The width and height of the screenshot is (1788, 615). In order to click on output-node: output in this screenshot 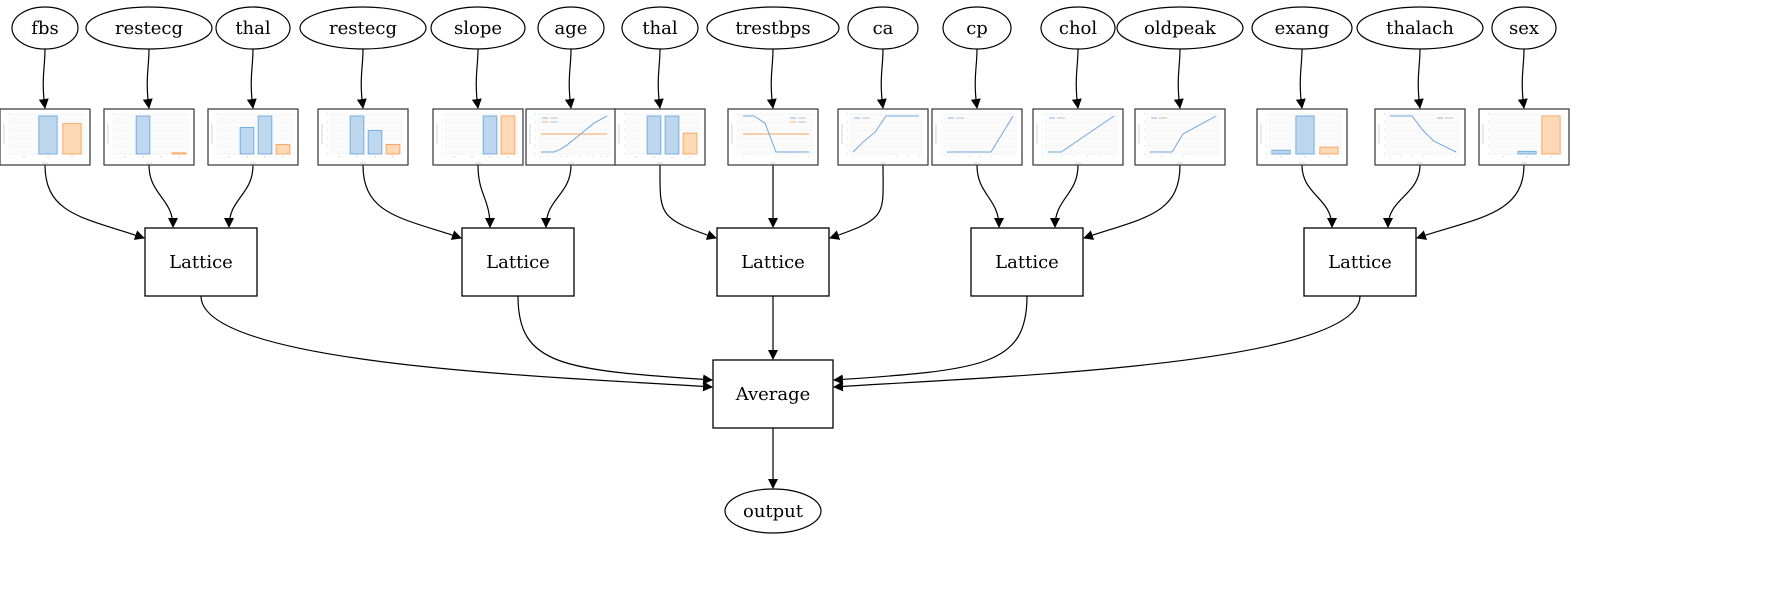, I will do `click(773, 511)`.